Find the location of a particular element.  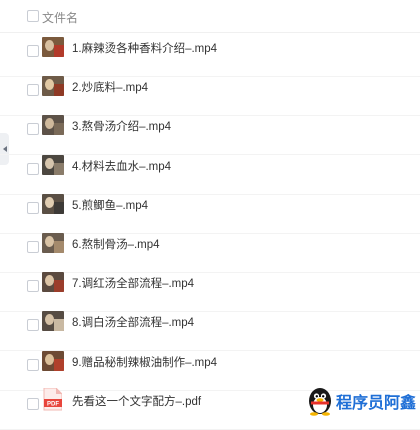

file-row: 3.熬骨汤介绍–.mp4 is located at coordinates (210, 135).